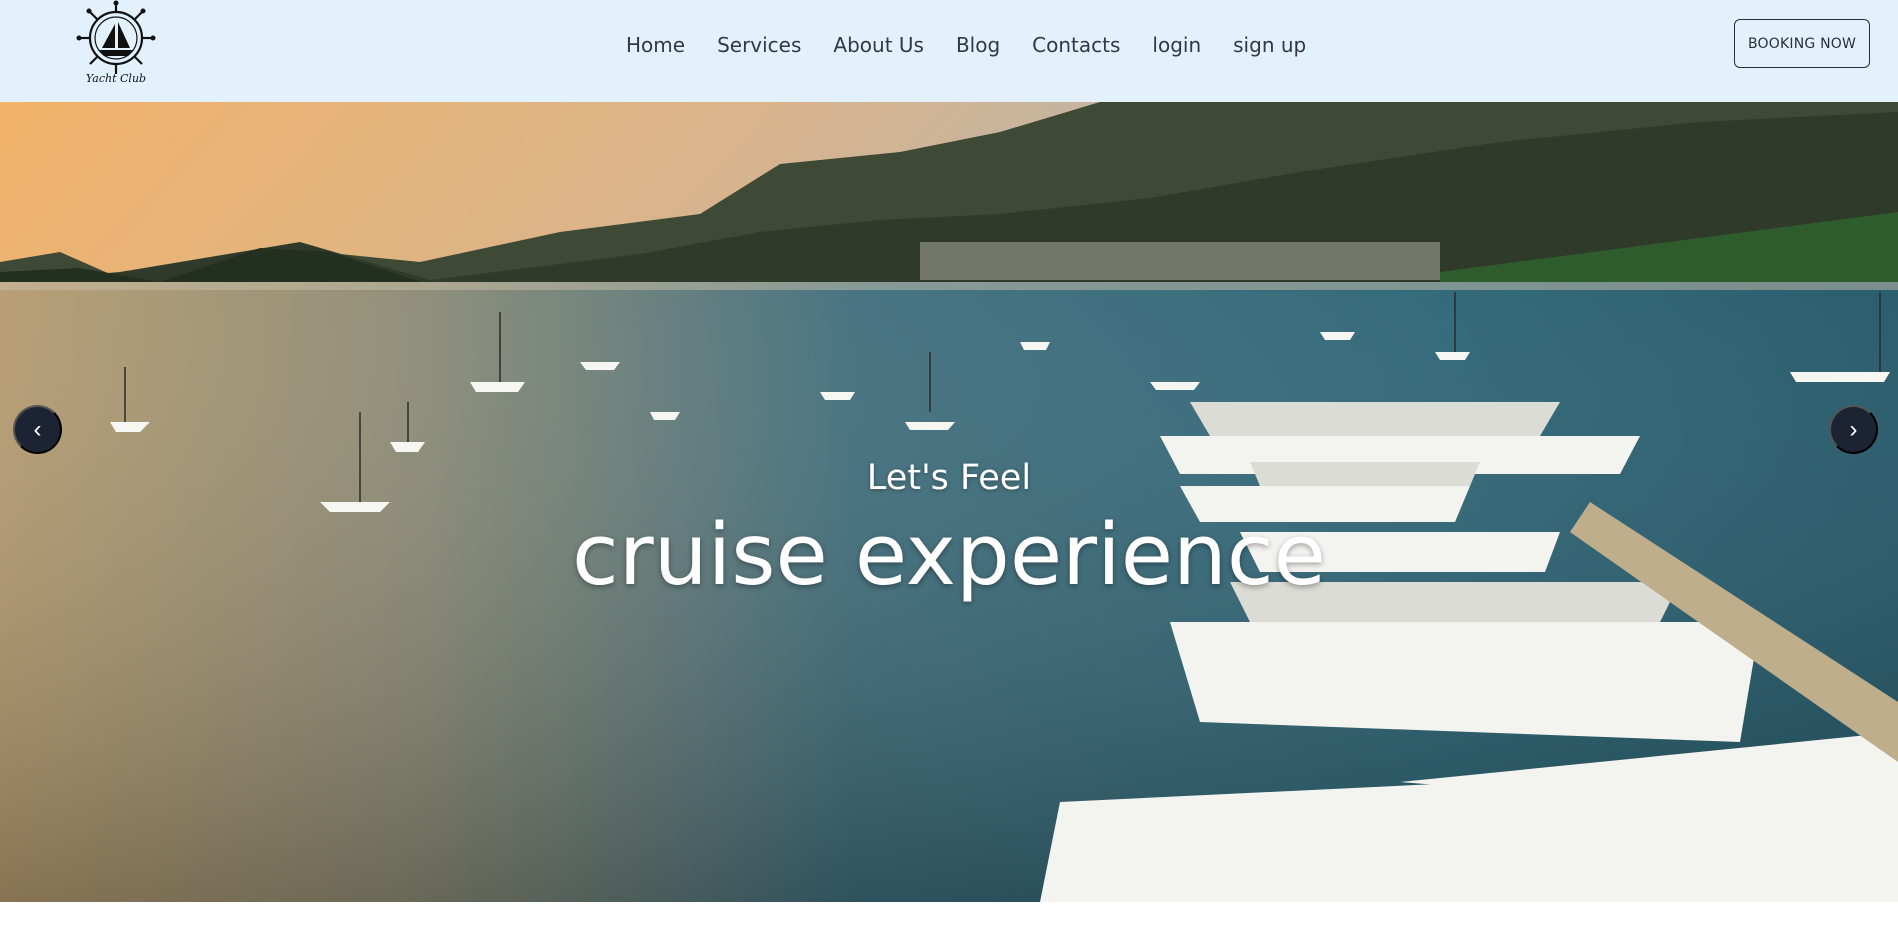  Describe the element at coordinates (878, 45) in the screenshot. I see `nav-about-us: About Us` at that location.